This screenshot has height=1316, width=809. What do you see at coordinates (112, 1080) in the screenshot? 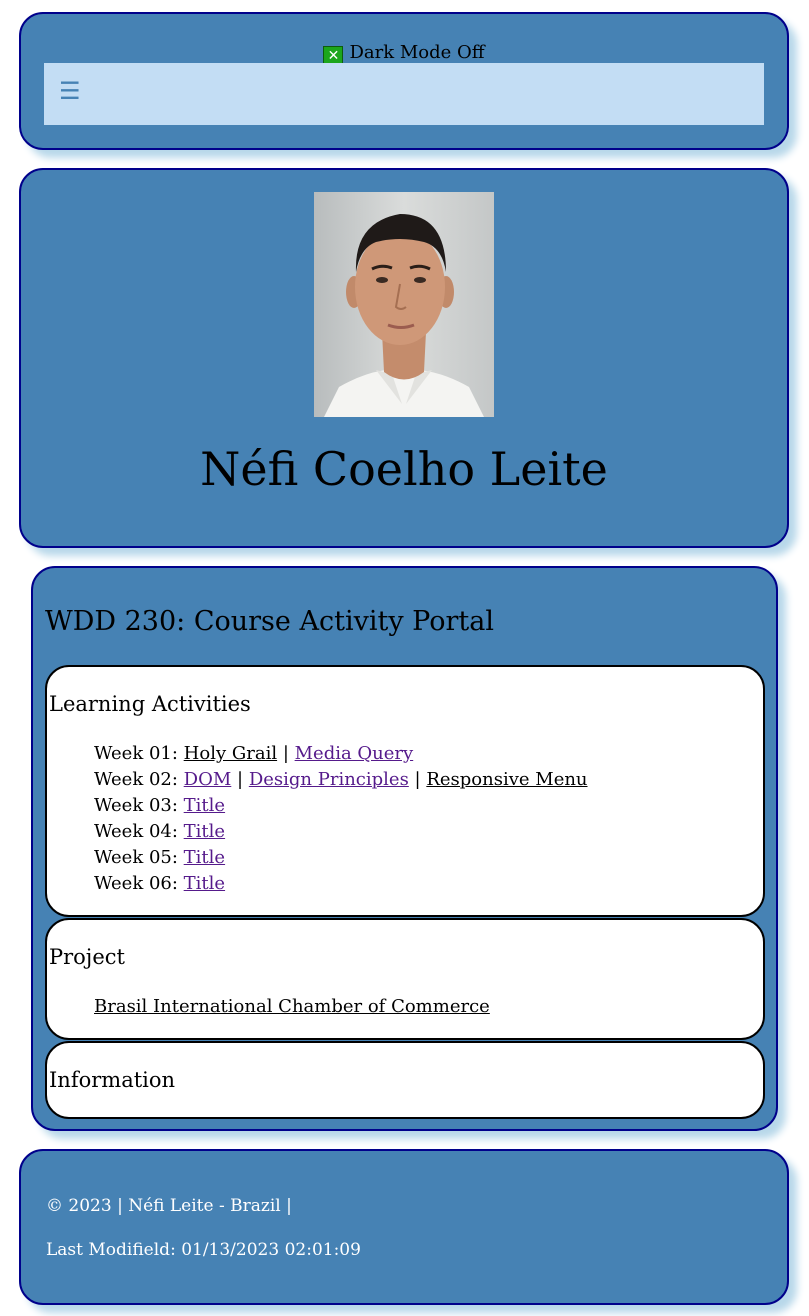
I see `information-heading: Information` at bounding box center [112, 1080].